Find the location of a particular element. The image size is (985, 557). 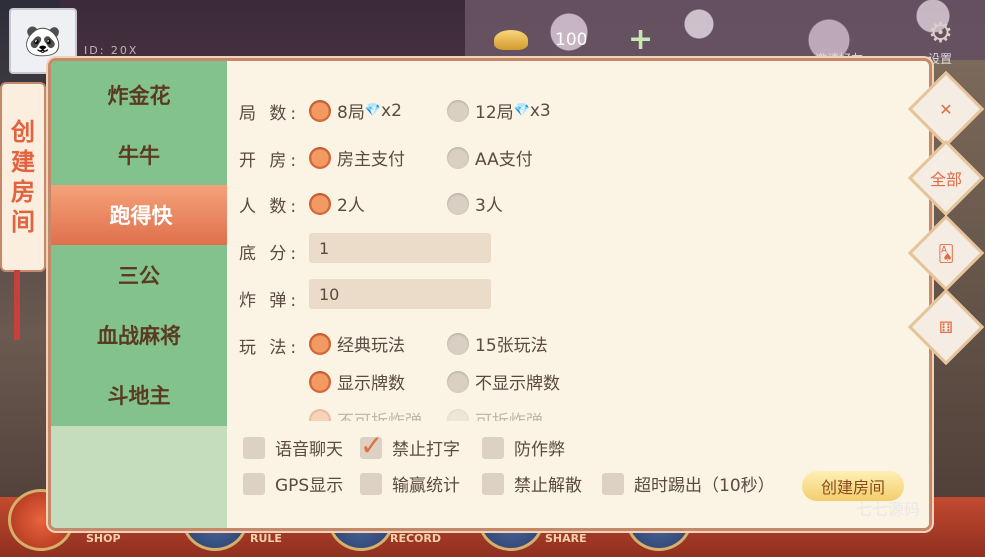

option-label: 经典玩法 is located at coordinates (371, 346).